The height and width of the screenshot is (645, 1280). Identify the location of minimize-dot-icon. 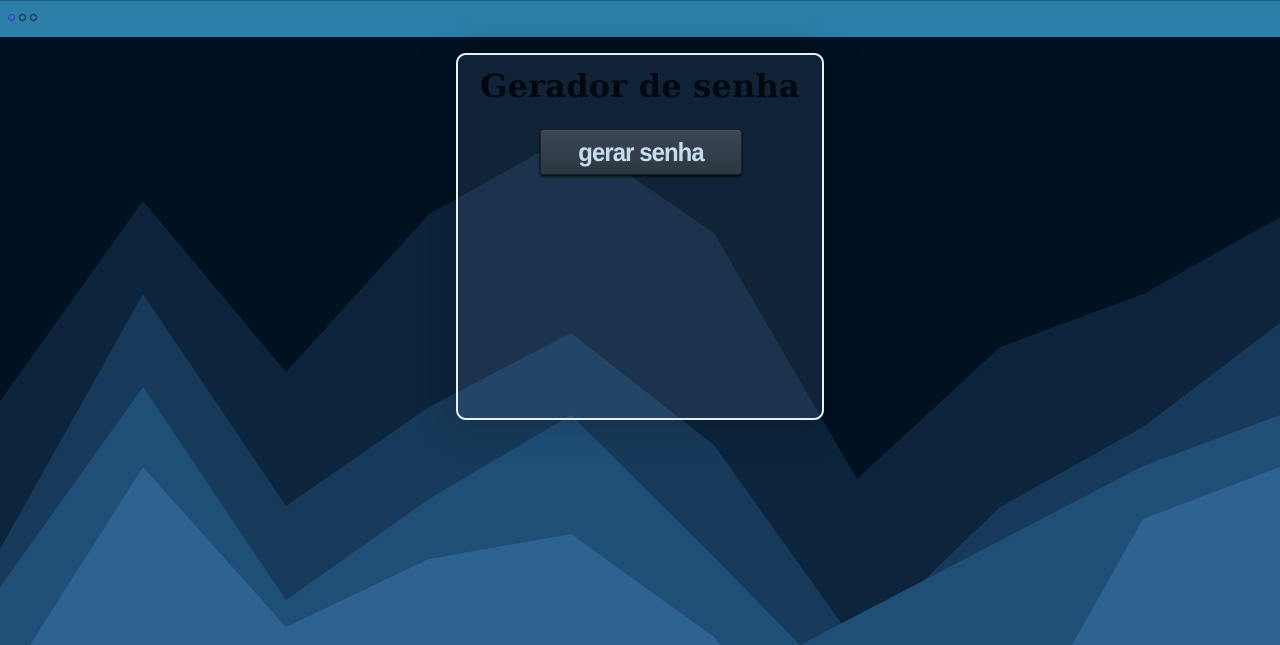
(22, 17).